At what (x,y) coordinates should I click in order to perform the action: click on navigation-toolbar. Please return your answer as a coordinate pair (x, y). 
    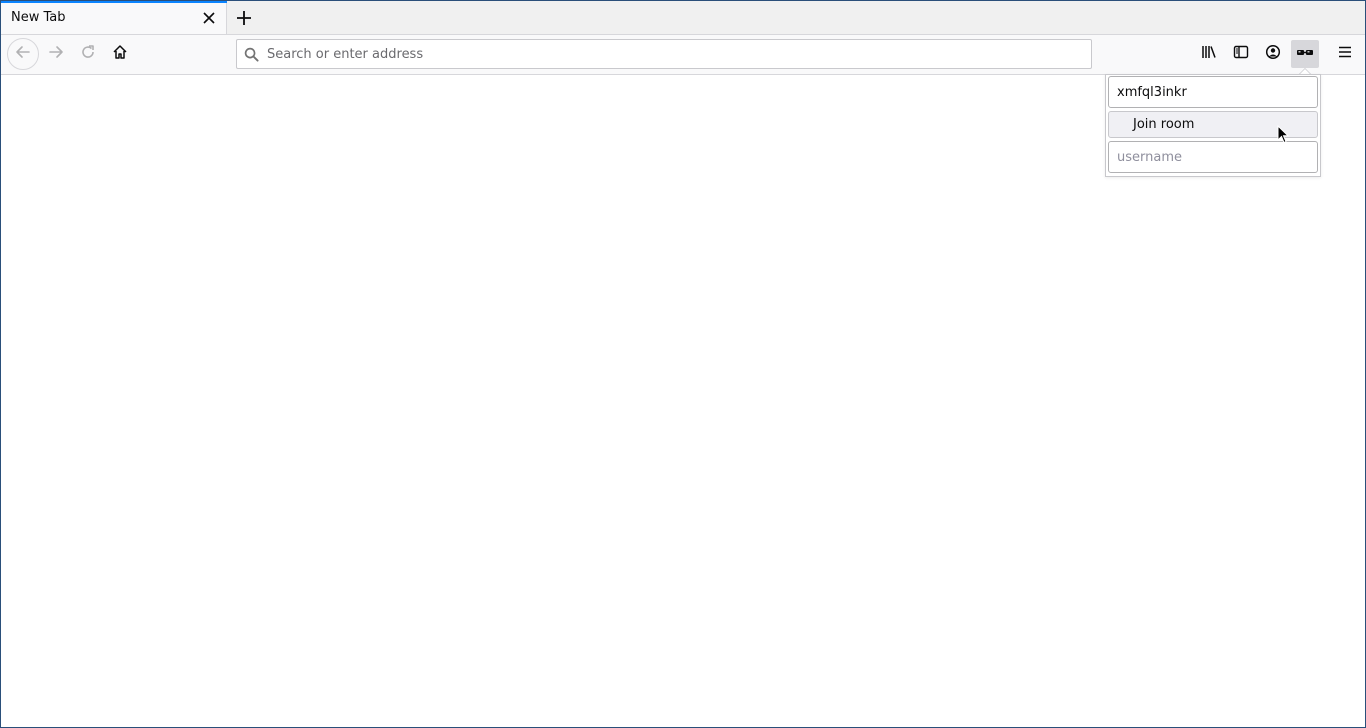
    Looking at the image, I should click on (683, 55).